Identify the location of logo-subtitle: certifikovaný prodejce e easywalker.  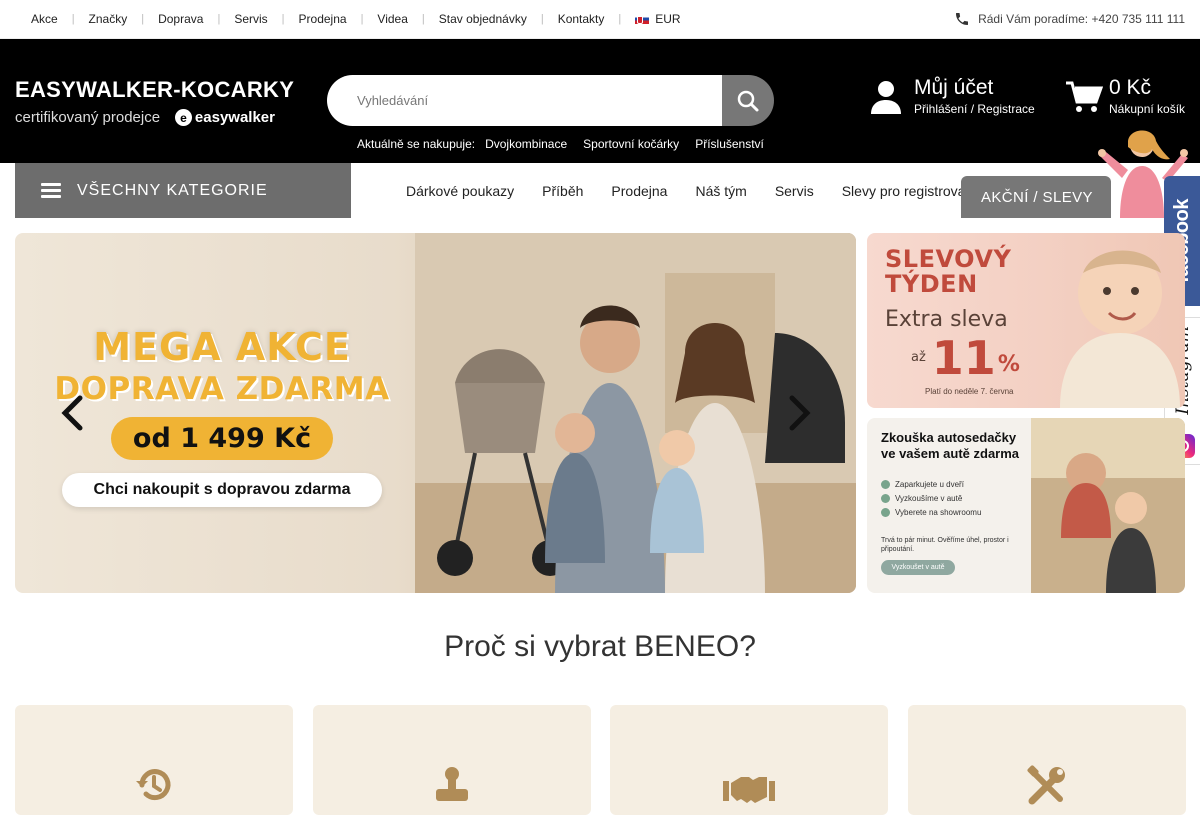
(145, 117).